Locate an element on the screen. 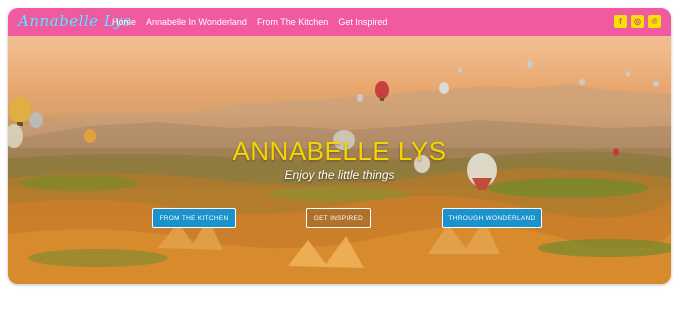 This screenshot has width=680, height=331. nav-get-inspired: Get Inspired is located at coordinates (362, 22).